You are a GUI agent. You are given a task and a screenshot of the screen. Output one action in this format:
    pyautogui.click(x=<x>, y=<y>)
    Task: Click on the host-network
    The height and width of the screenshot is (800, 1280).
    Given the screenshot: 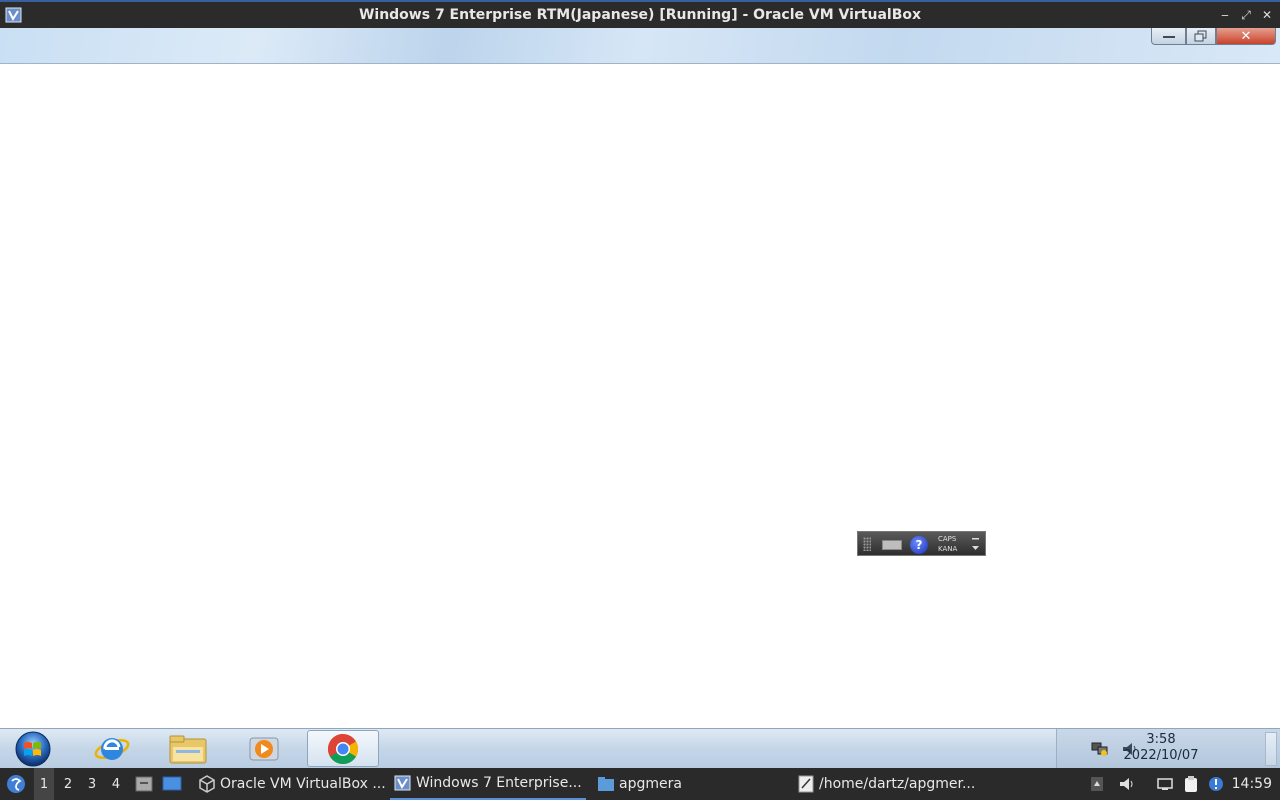 What is the action you would take?
    pyautogui.click(x=1166, y=784)
    